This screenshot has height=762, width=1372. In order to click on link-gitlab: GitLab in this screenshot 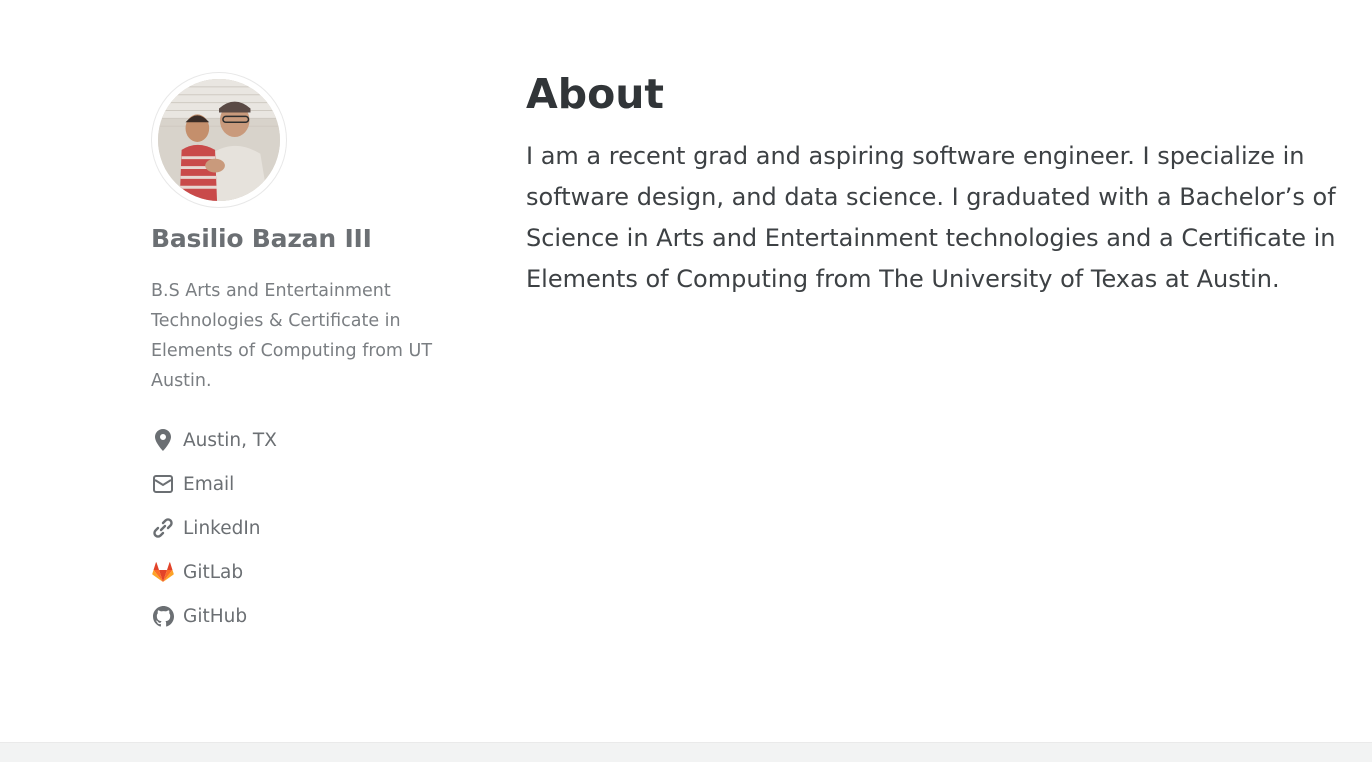, I will do `click(311, 572)`.